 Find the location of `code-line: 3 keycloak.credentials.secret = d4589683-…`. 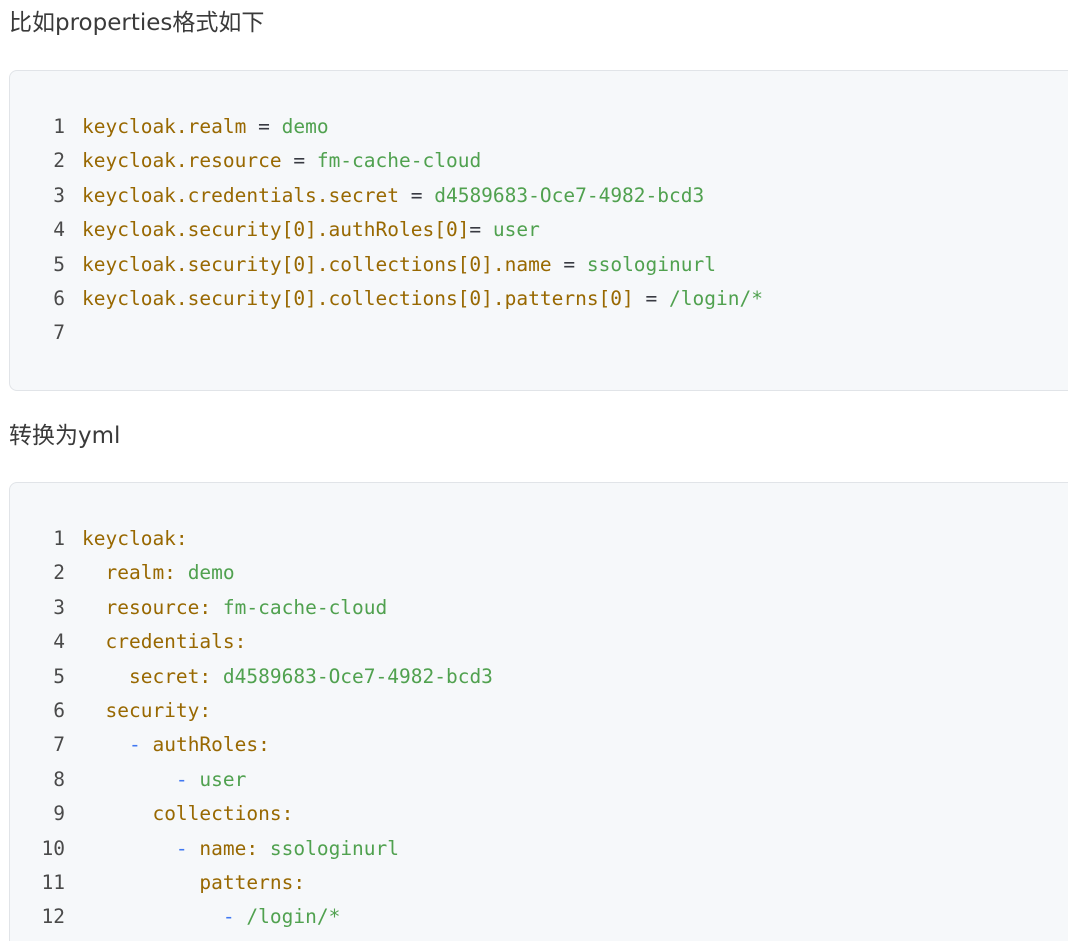

code-line: 3 keycloak.credentials.secret = d4589683-… is located at coordinates (539, 196).